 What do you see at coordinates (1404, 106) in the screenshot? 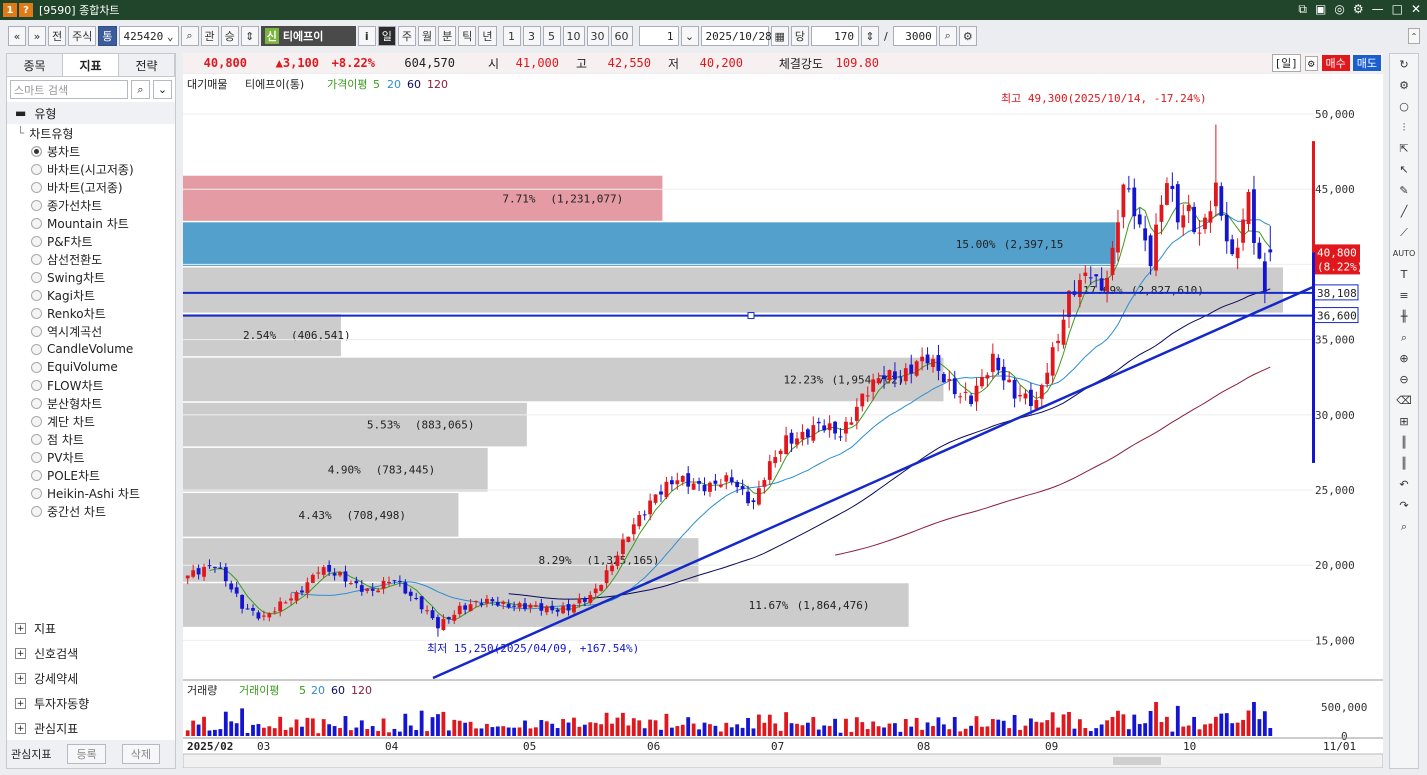
I see `circle-icon: ○` at bounding box center [1404, 106].